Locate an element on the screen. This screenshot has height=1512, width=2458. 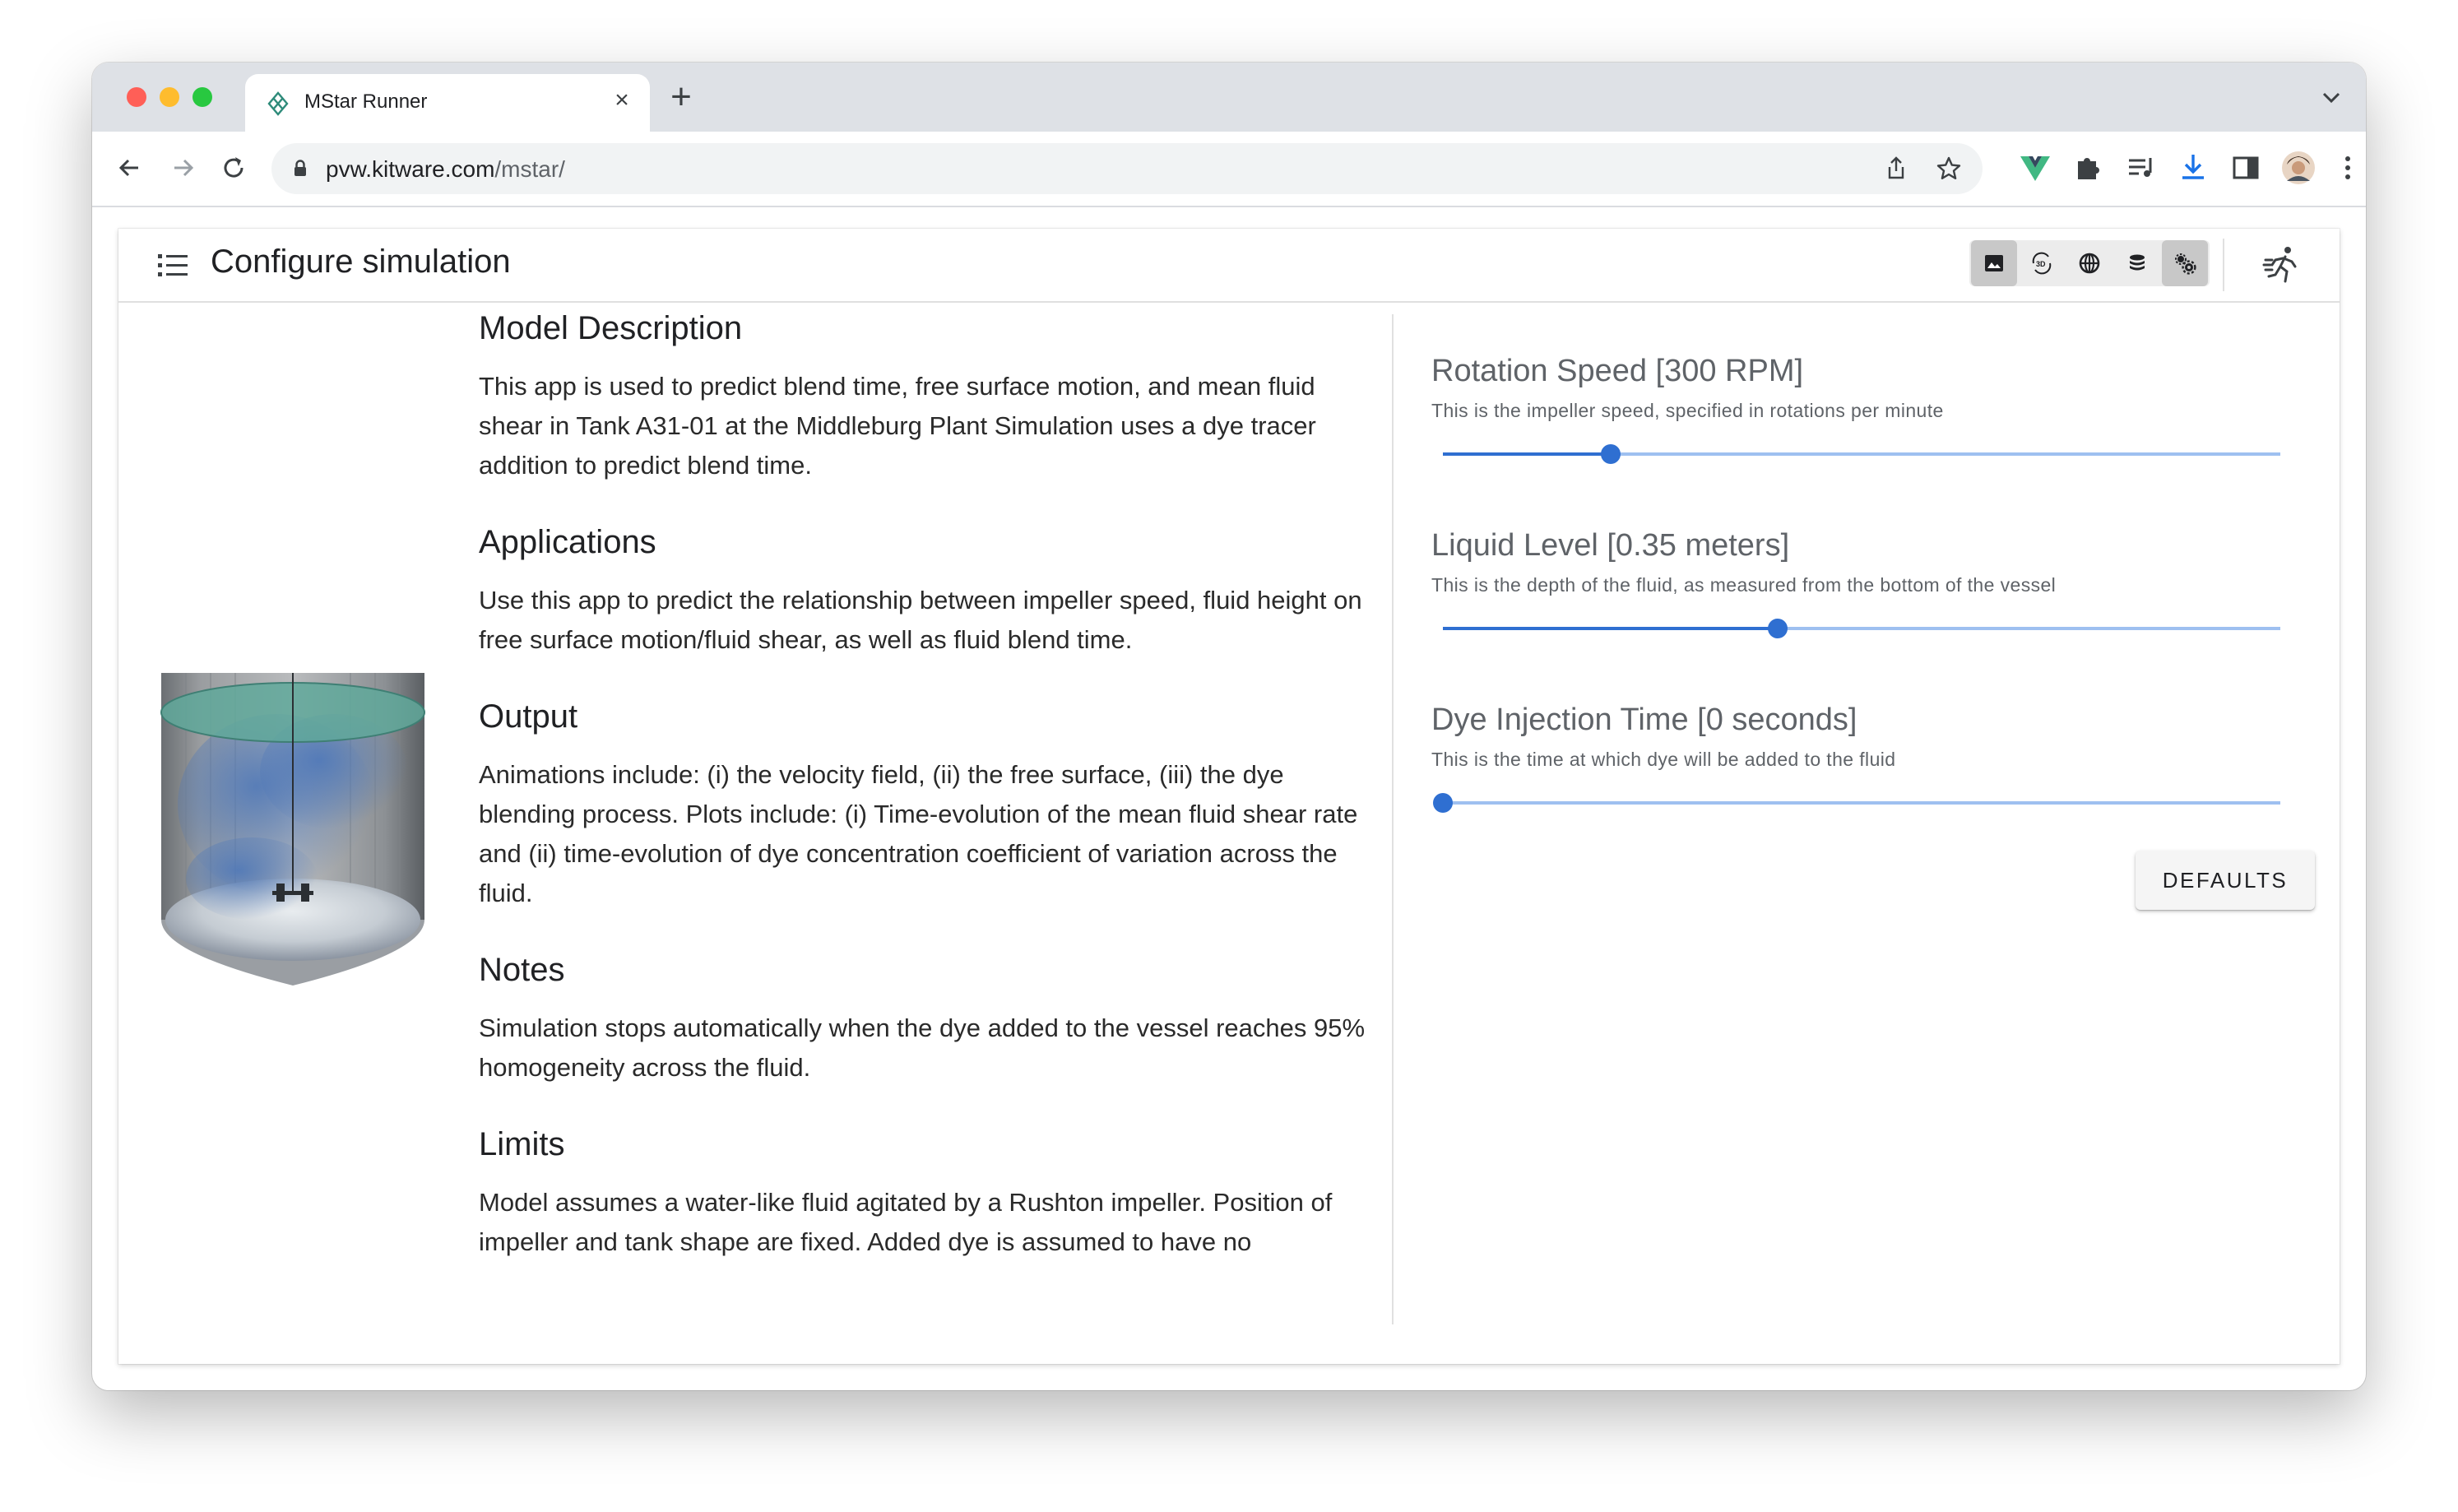
vue-extension-icon is located at coordinates (2035, 168).